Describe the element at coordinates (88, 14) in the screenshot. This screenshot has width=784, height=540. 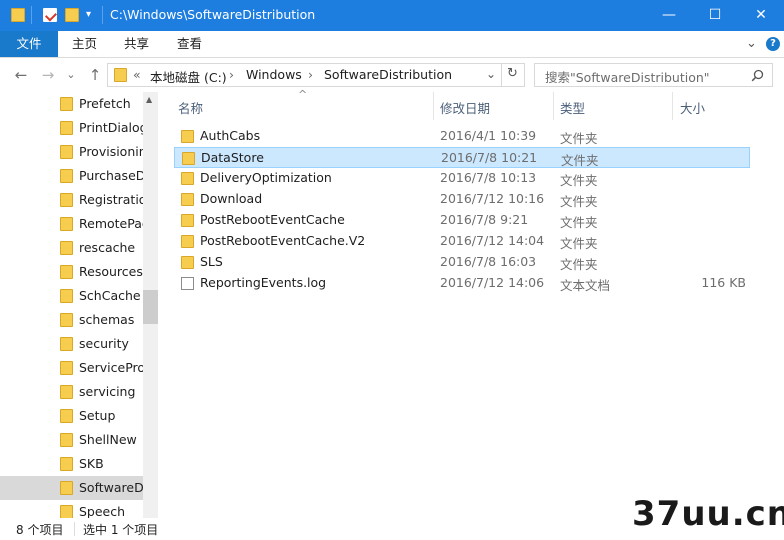
I see `customize-quick-access-icon: ▾` at that location.